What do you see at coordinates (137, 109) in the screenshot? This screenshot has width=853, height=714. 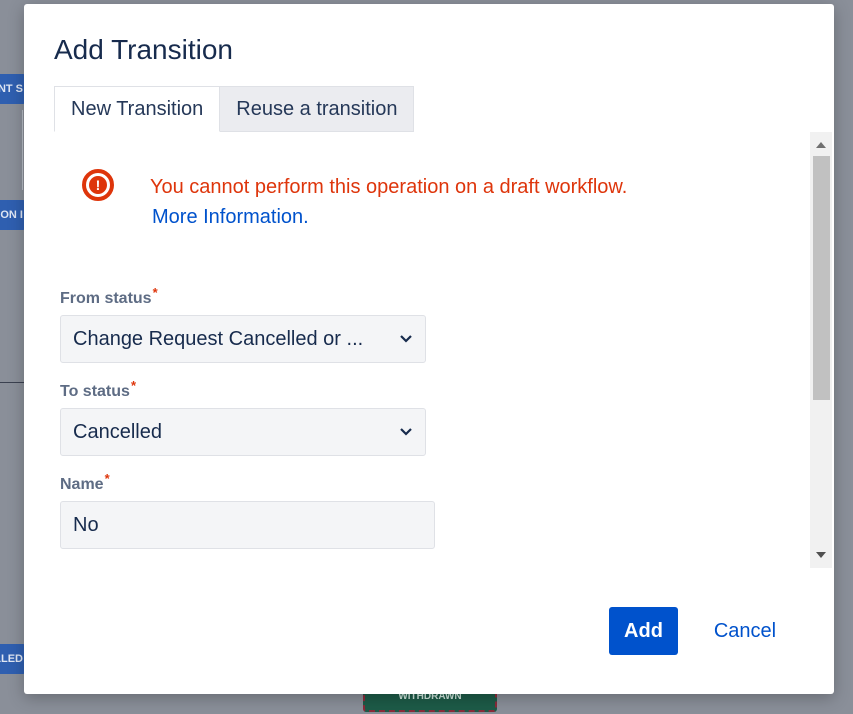 I see `tab-new-transition: New Transition` at bounding box center [137, 109].